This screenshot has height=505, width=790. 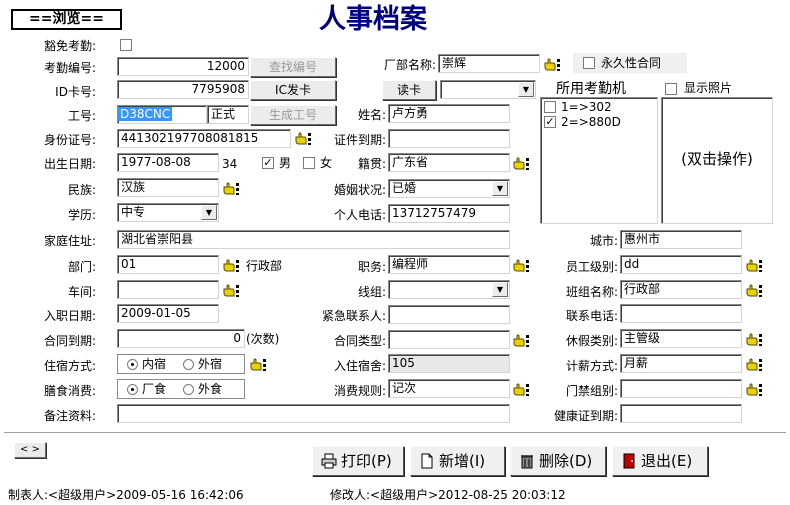 I want to click on contract-count-field: 0, so click(x=181, y=338).